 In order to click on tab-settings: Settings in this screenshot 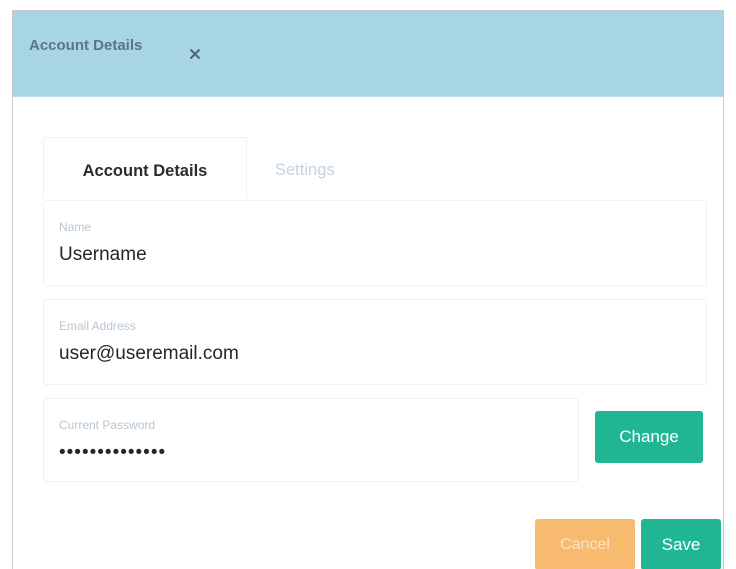, I will do `click(335, 168)`.